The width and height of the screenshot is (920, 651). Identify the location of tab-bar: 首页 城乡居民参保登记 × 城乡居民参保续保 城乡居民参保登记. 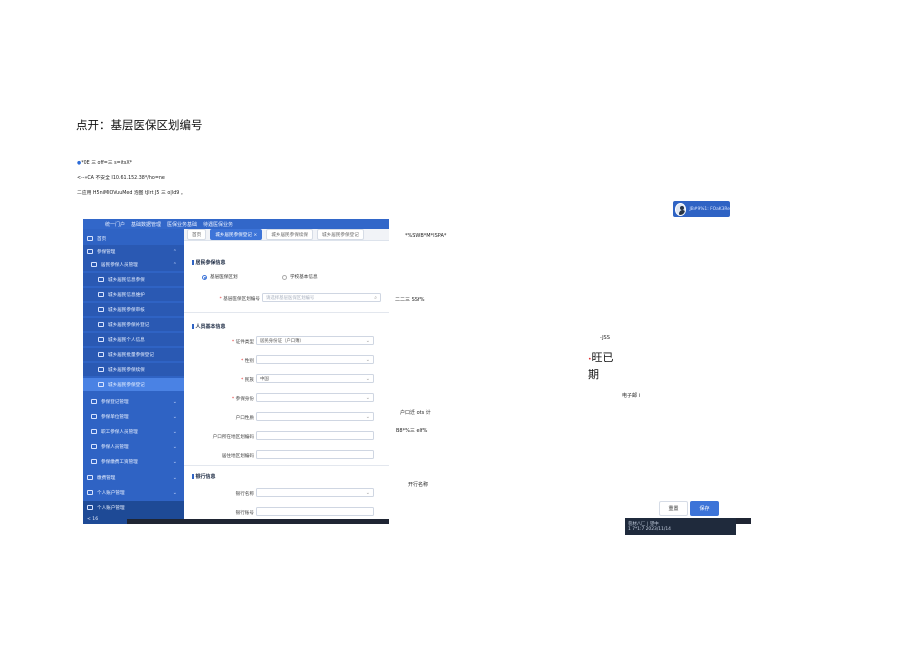
(286, 235).